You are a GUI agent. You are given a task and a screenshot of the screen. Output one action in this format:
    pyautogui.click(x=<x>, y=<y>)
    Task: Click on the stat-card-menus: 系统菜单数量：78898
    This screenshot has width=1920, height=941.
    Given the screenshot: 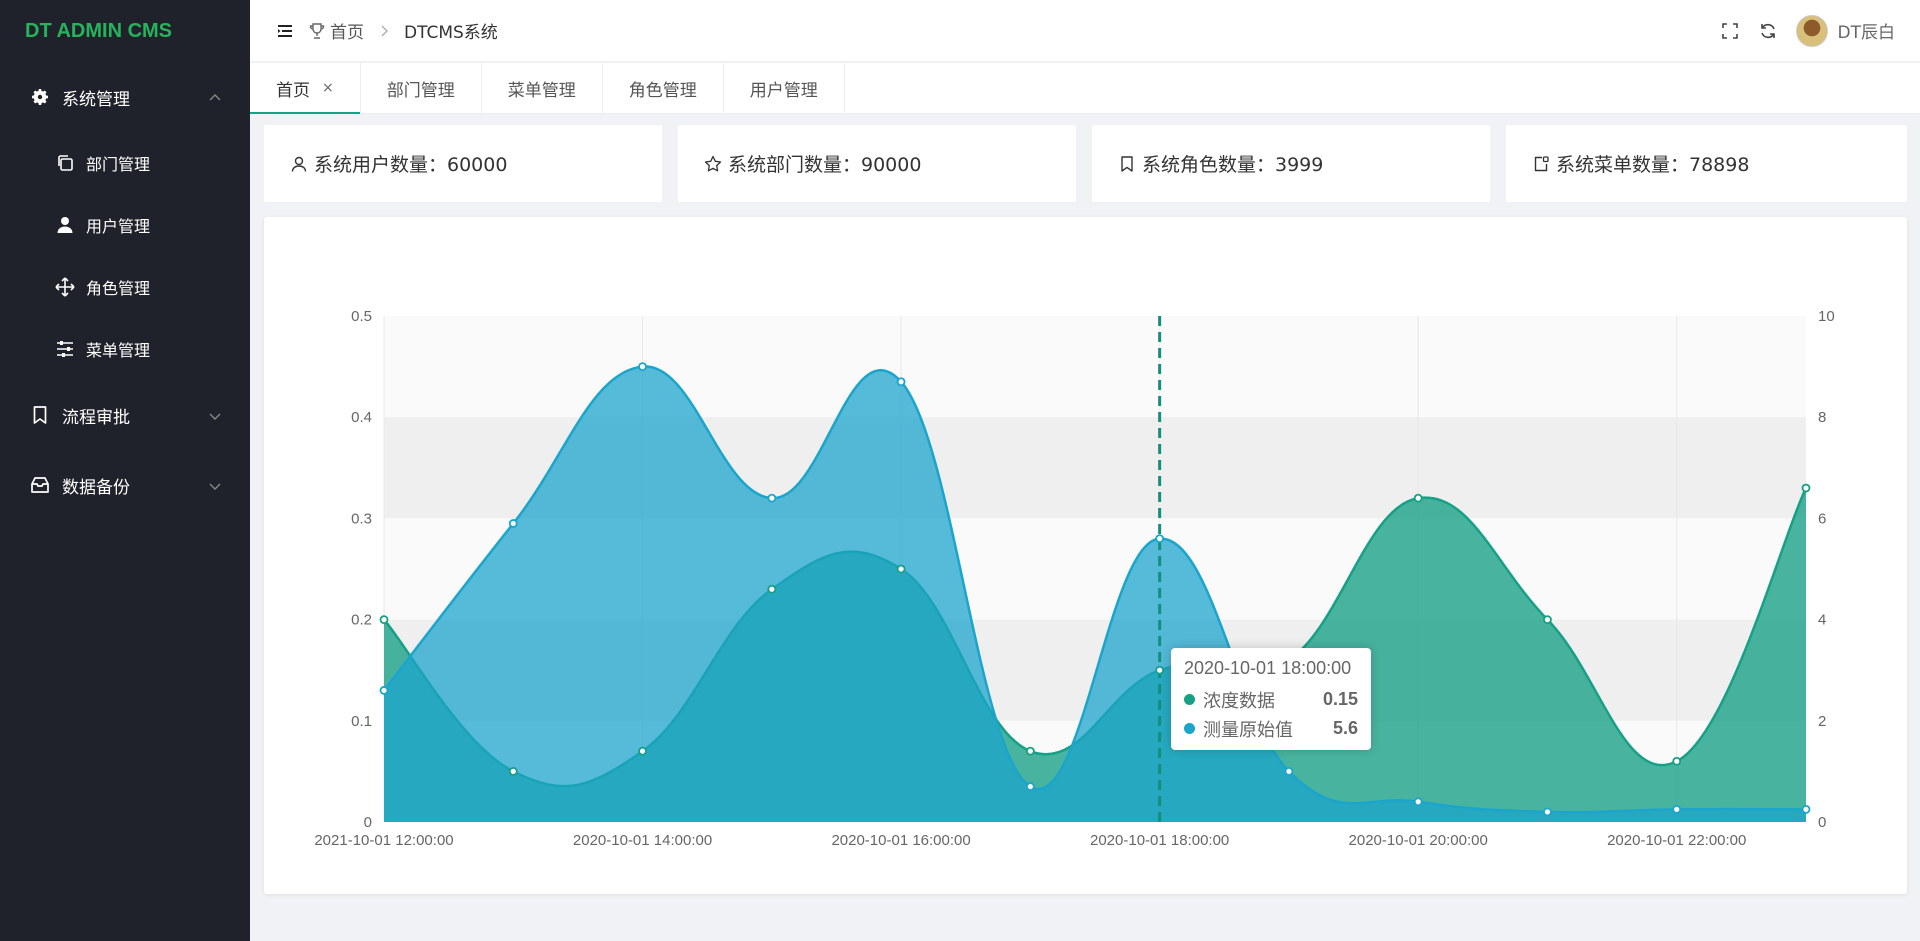 What is the action you would take?
    pyautogui.click(x=1706, y=163)
    